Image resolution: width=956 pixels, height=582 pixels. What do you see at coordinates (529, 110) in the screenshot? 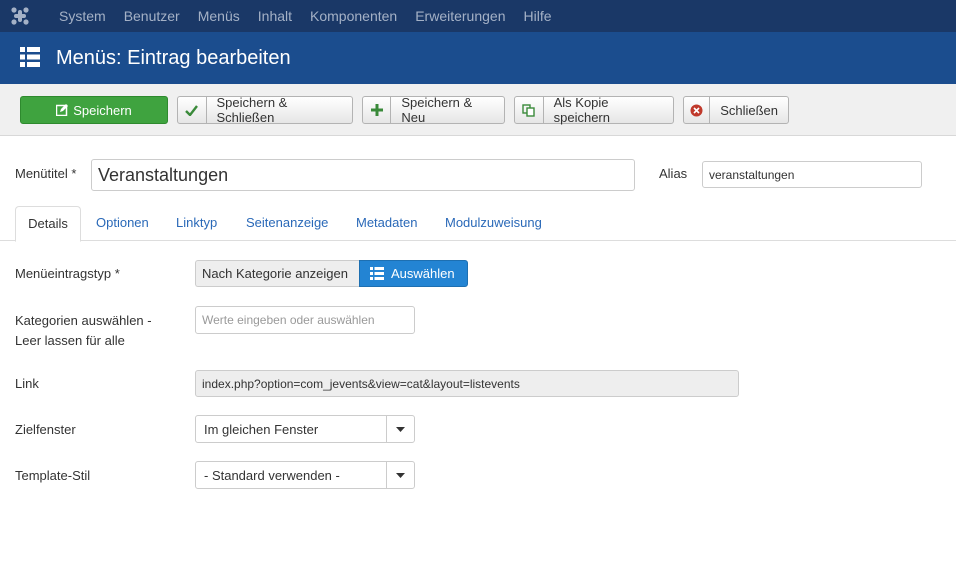
I see `copy-icon` at bounding box center [529, 110].